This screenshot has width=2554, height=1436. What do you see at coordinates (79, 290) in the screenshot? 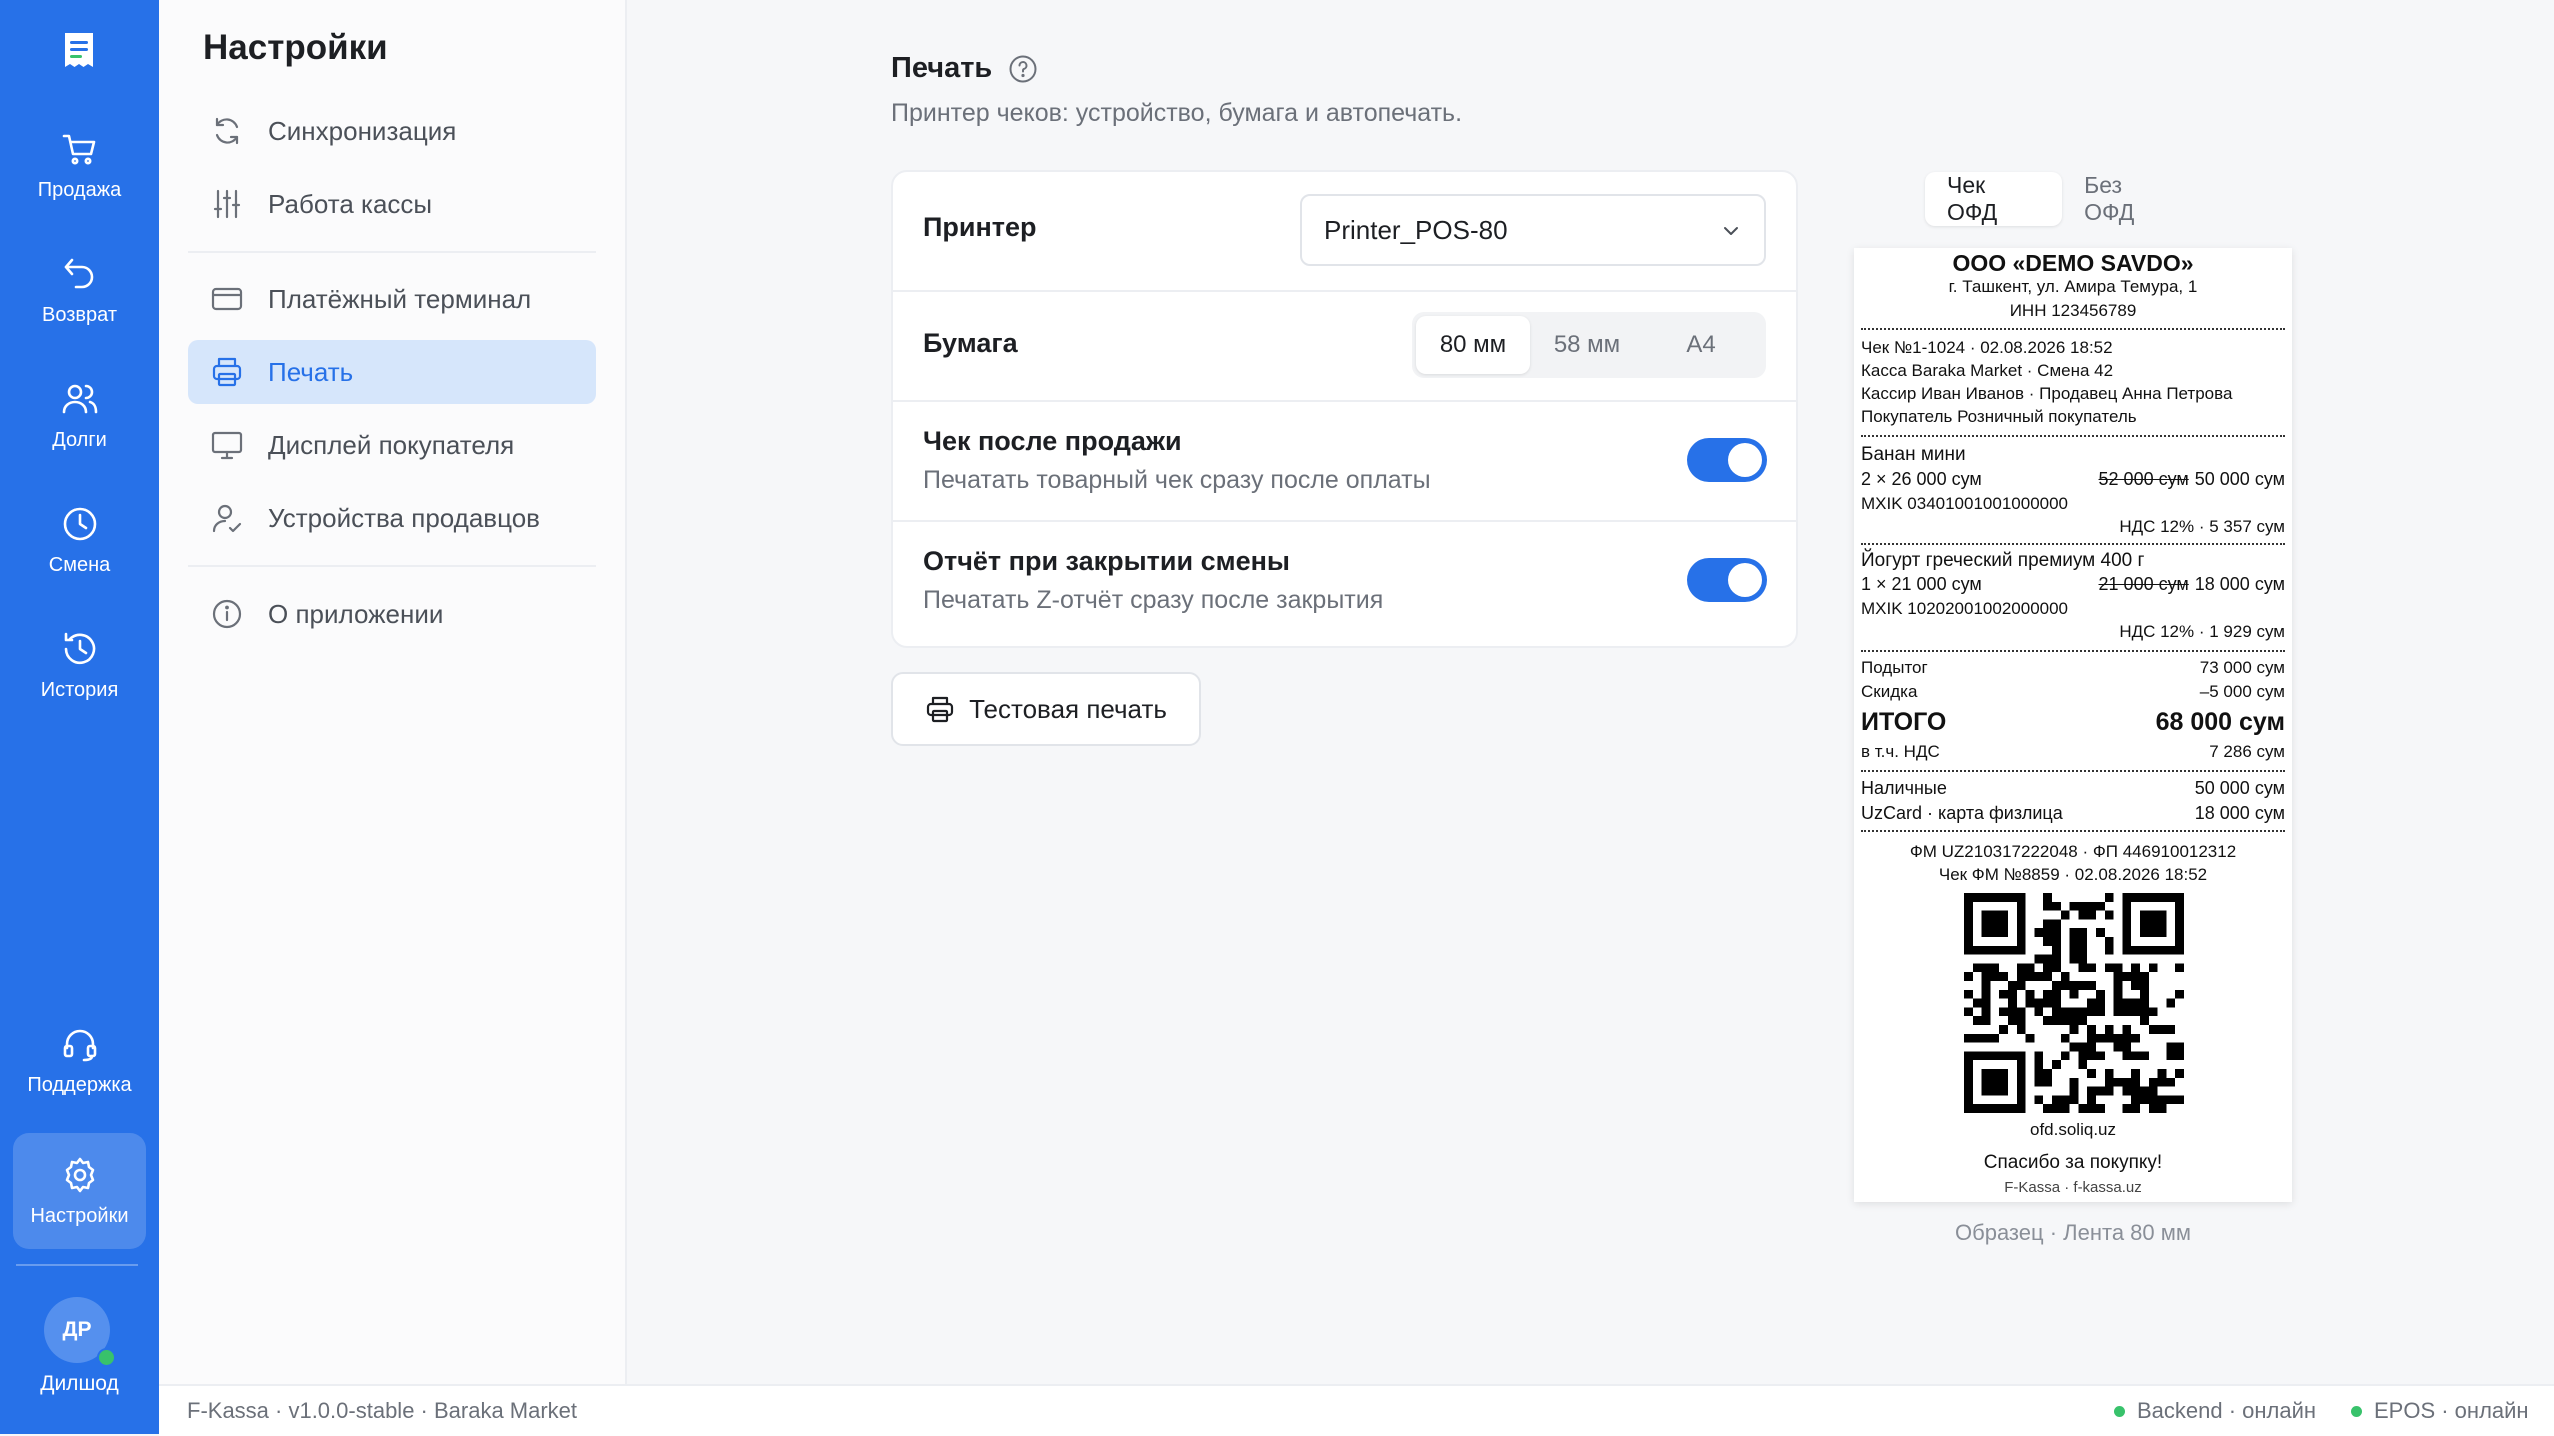
I see `rail-item-return: Возврат` at bounding box center [79, 290].